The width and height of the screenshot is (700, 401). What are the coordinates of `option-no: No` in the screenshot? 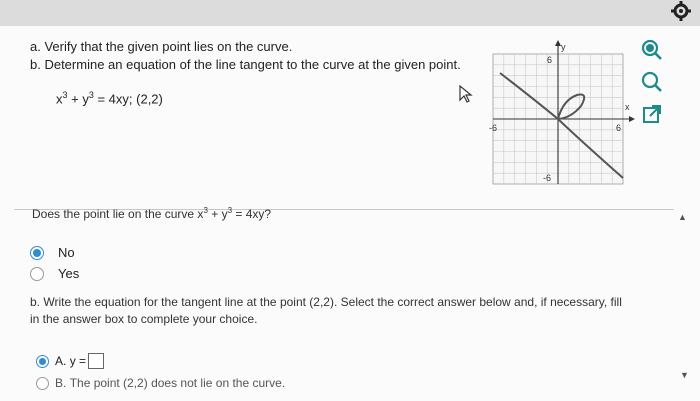 It's located at (52, 252).